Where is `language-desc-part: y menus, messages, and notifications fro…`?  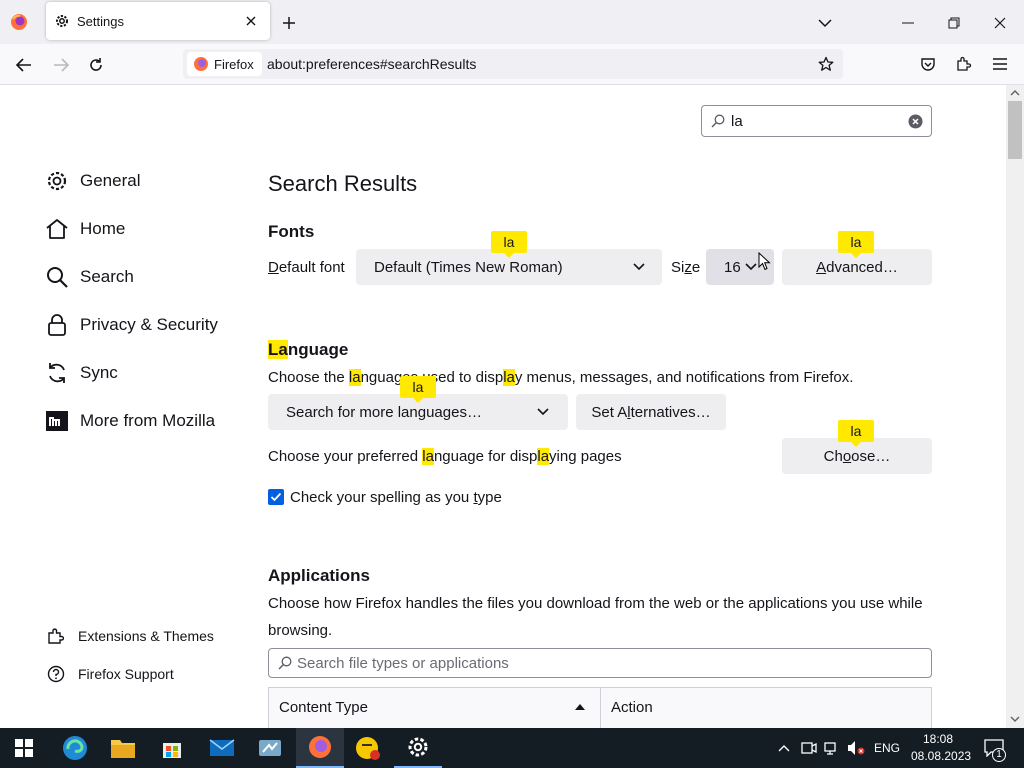 language-desc-part: y menus, messages, and notifications fro… is located at coordinates (684, 377).